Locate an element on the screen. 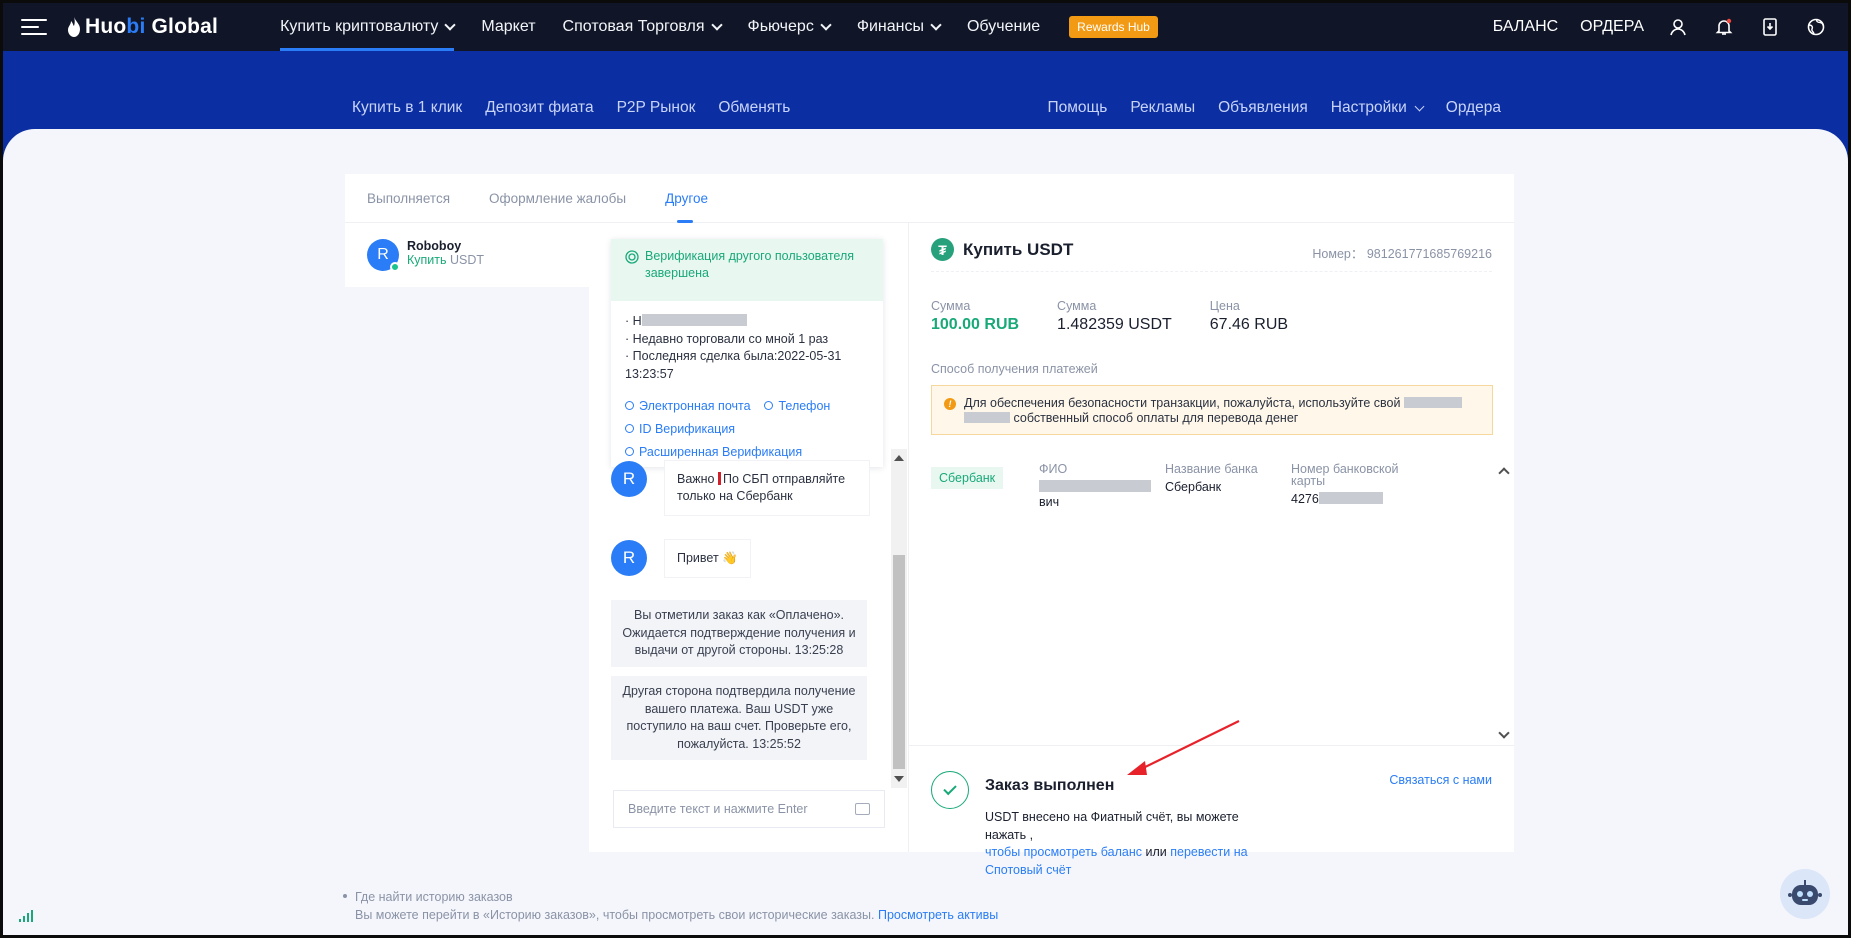 This screenshot has height=938, width=1851. subnav-settings: Настройки is located at coordinates (1377, 108).